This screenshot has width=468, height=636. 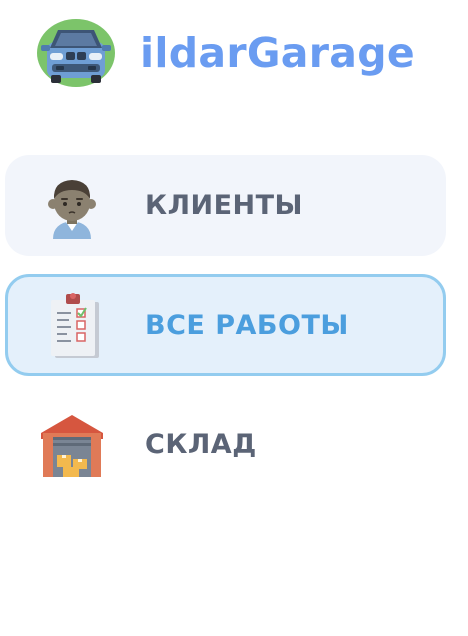 What do you see at coordinates (201, 444) in the screenshot?
I see `menu-item-label: СКЛАД` at bounding box center [201, 444].